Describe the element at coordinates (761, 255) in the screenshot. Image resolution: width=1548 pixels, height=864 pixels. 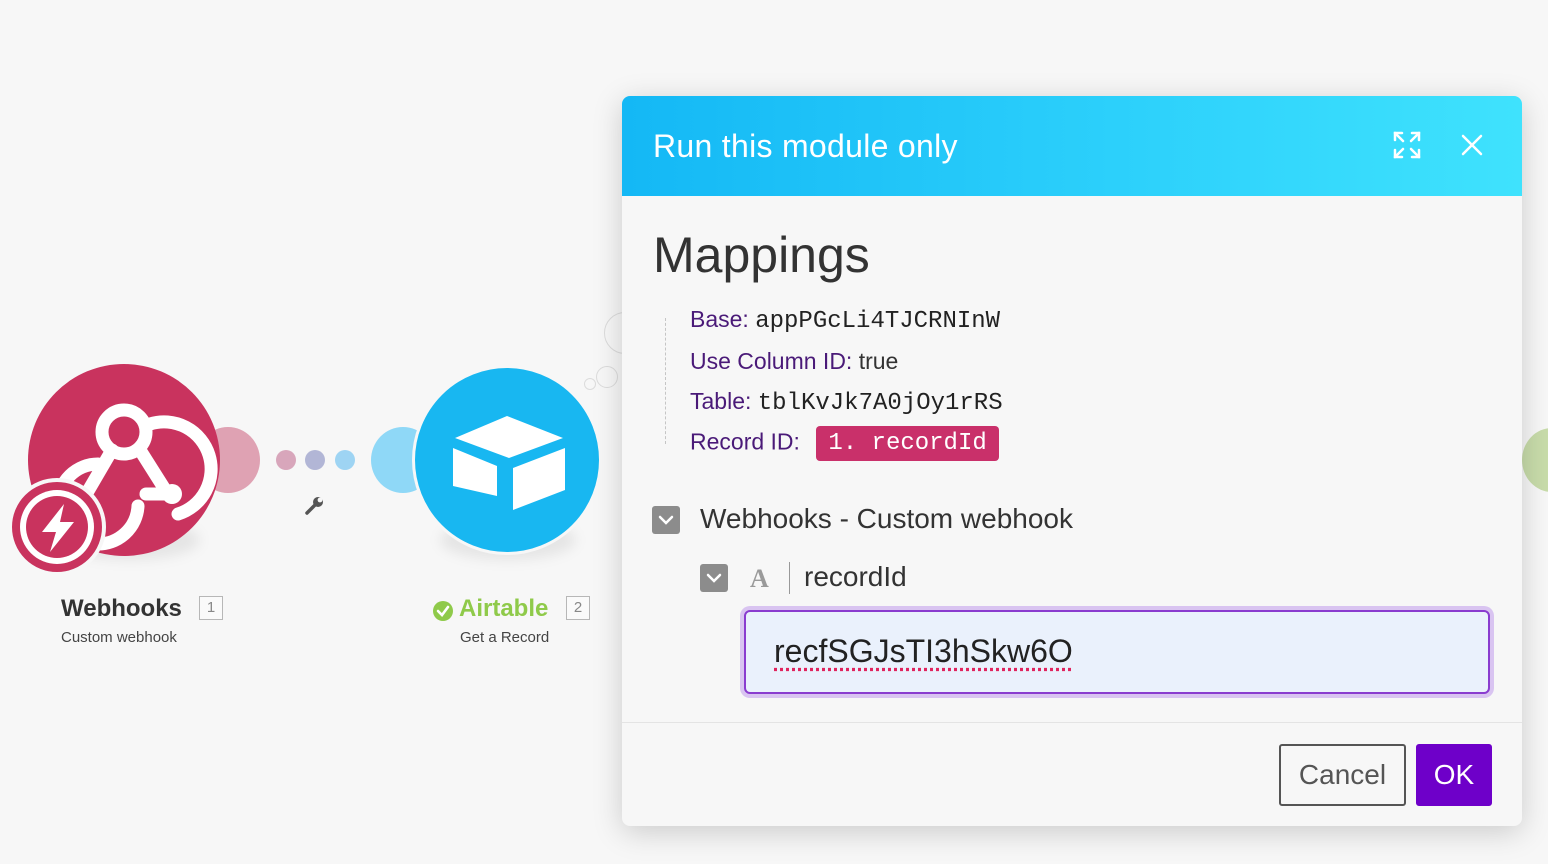
I see `mappings-heading: Mappings` at that location.